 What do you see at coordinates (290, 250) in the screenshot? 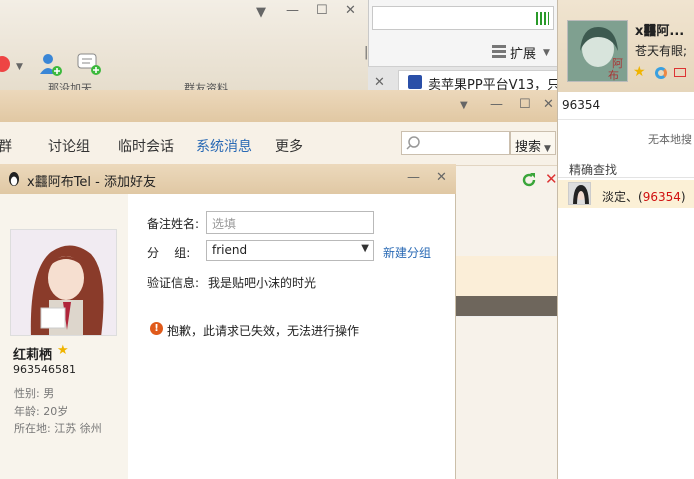
I see `group-select: friend ▼` at bounding box center [290, 250].